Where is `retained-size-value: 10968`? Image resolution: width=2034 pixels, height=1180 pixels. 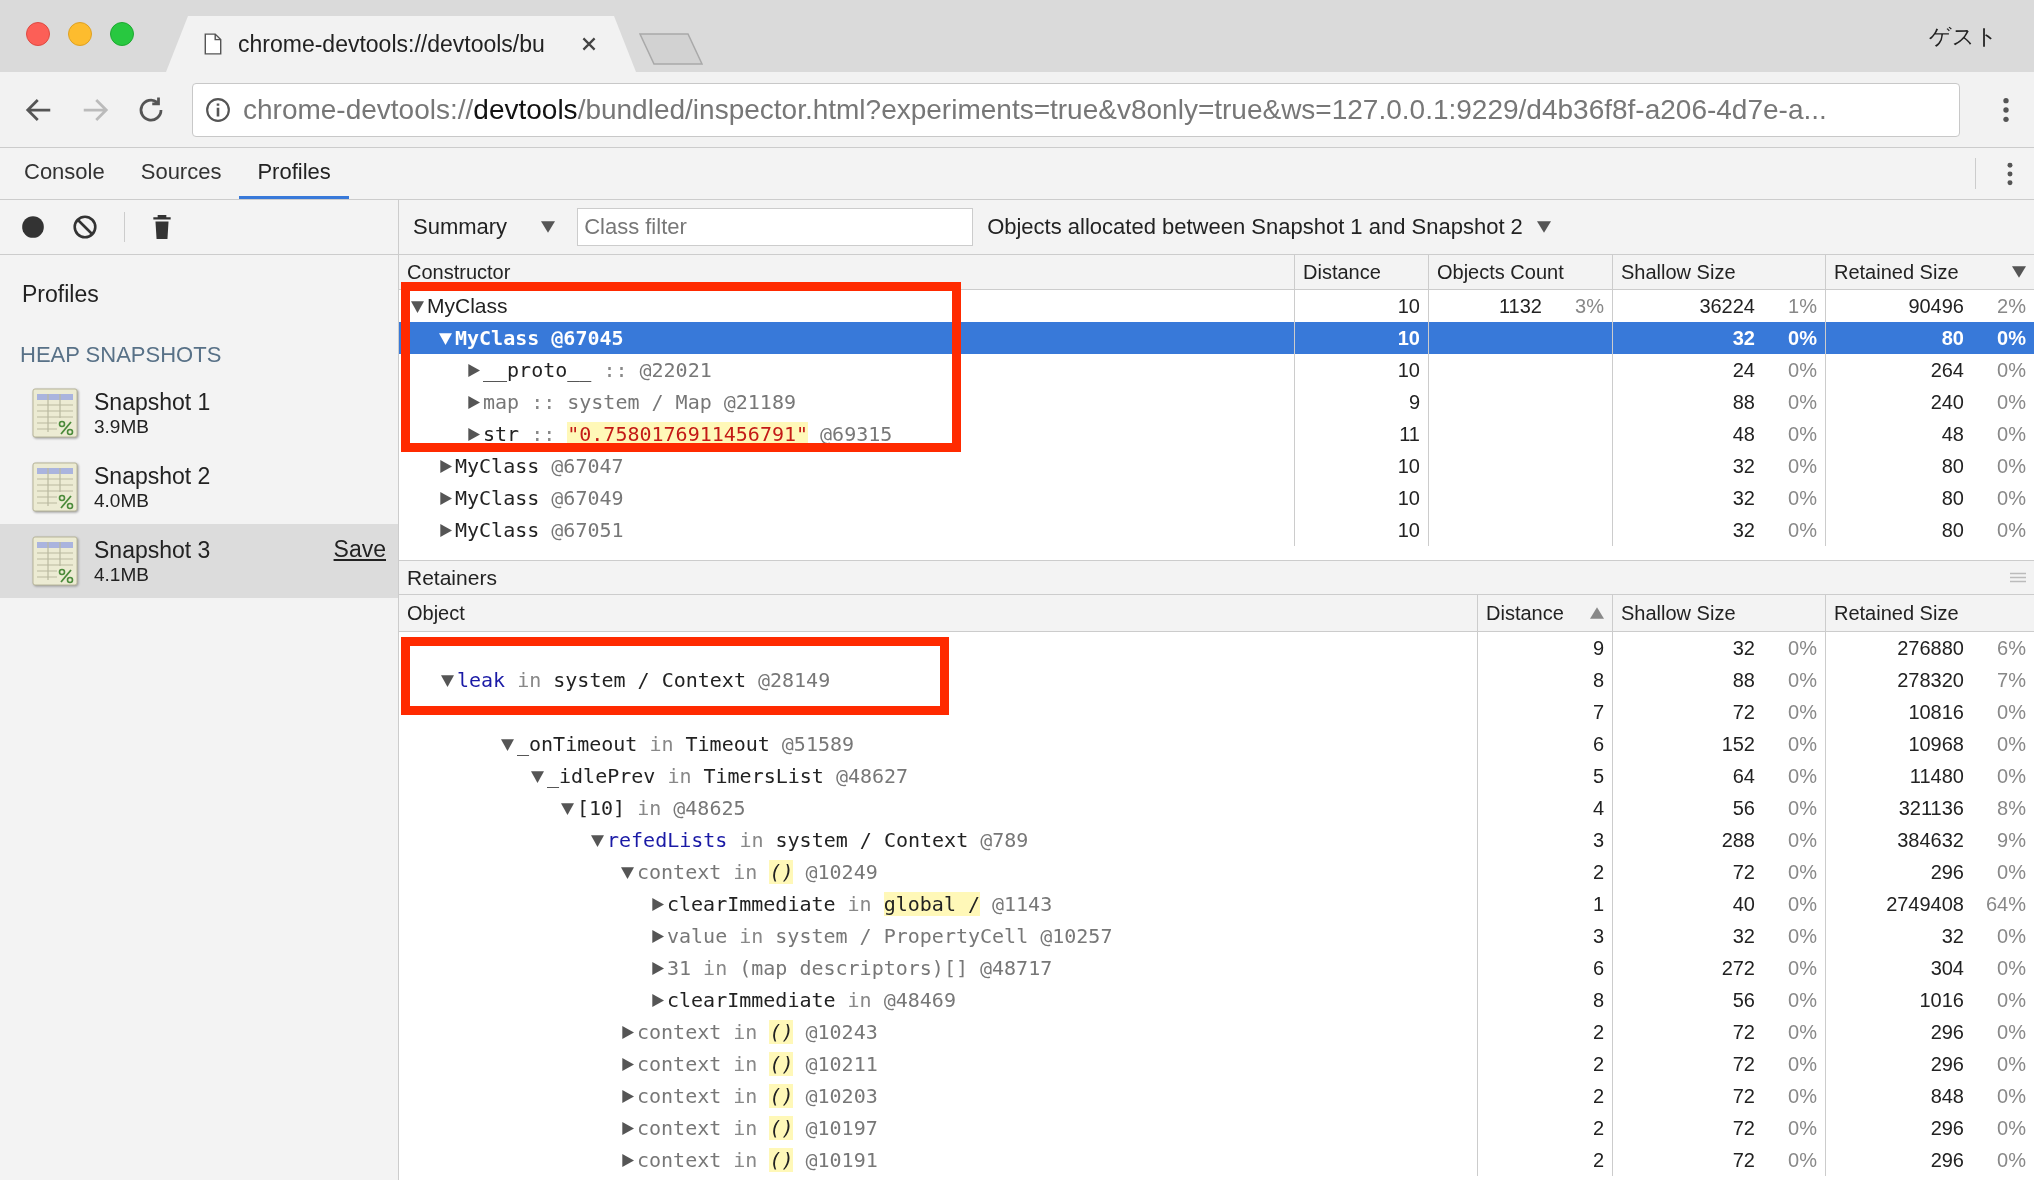 retained-size-value: 10968 is located at coordinates (1935, 744).